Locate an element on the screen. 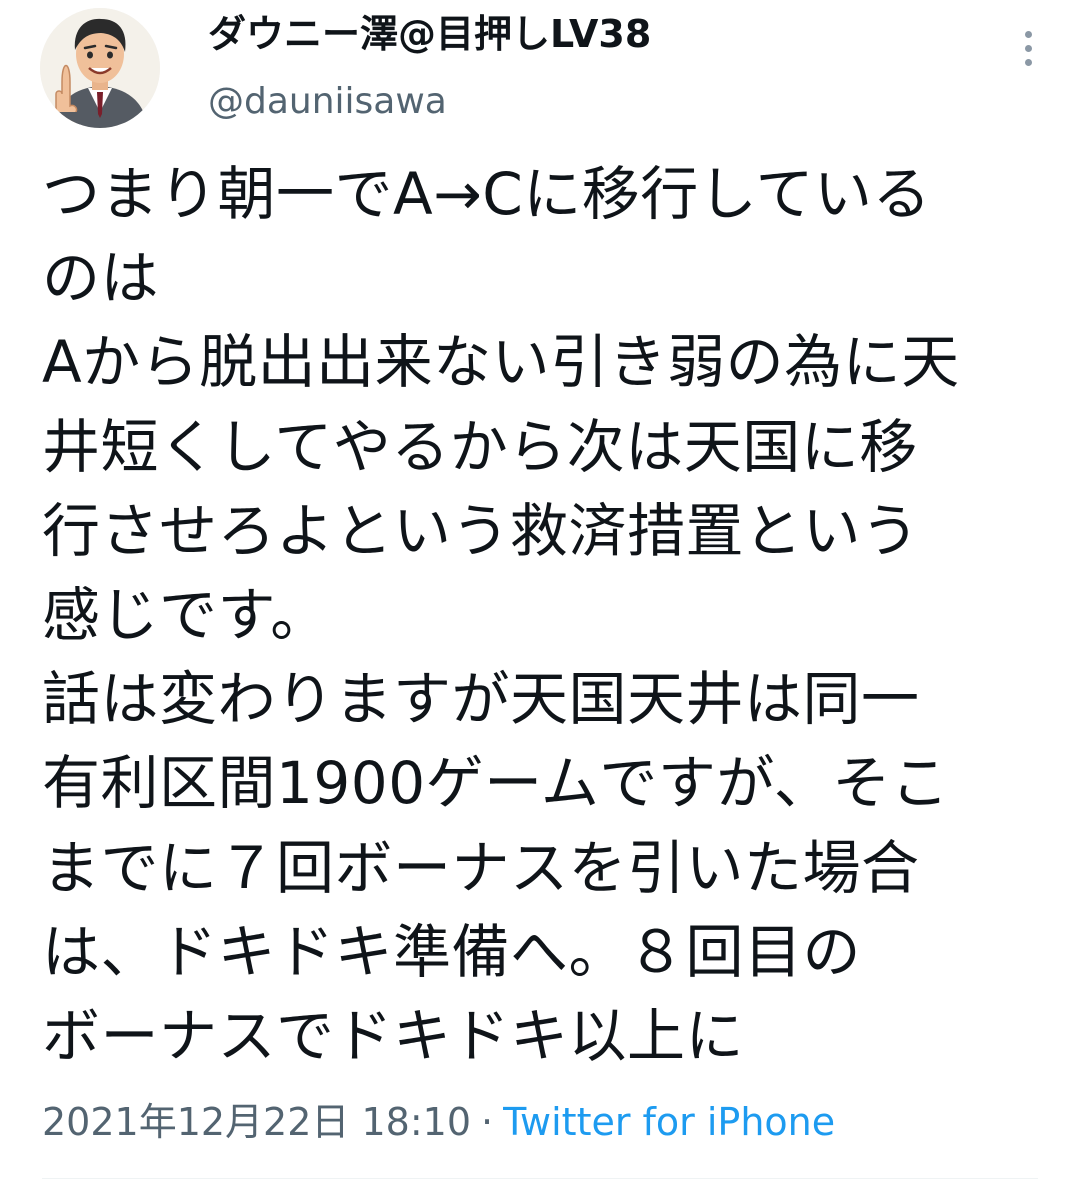 The image size is (1080, 1183). more-options-button is located at coordinates (1028, 48).